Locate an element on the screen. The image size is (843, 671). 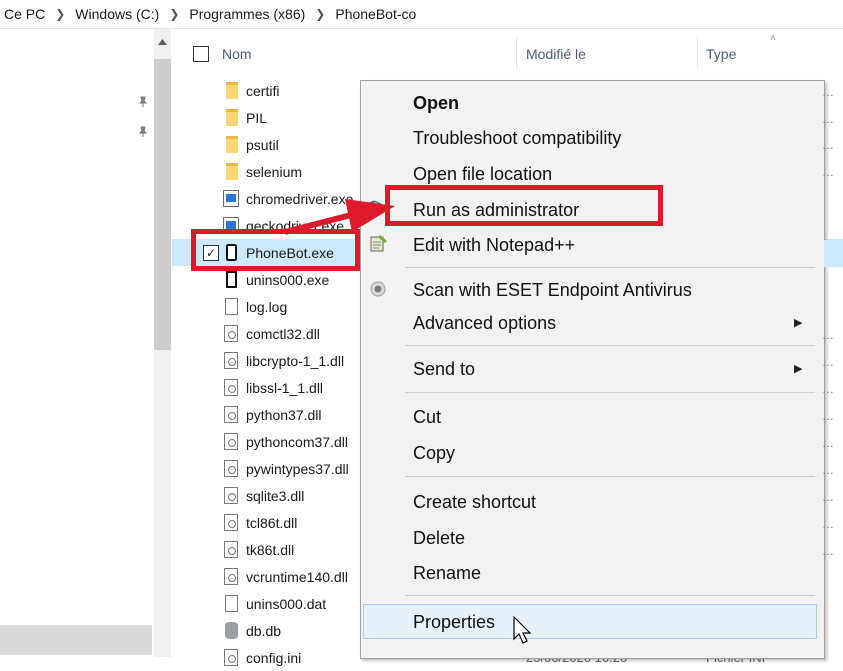
annotation-arrow is located at coordinates (339, 217).